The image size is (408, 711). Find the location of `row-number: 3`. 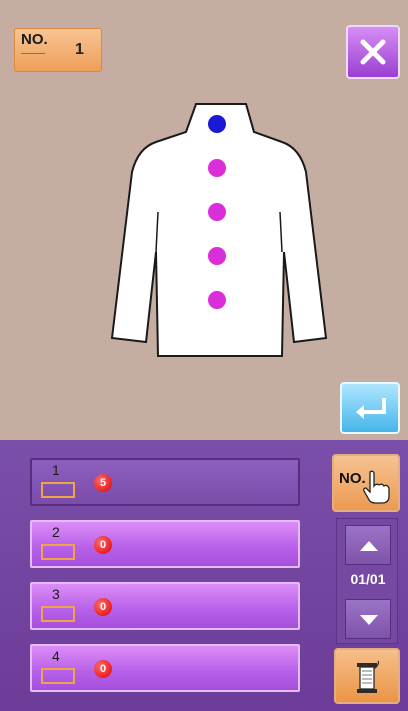

row-number: 3 is located at coordinates (56, 594).